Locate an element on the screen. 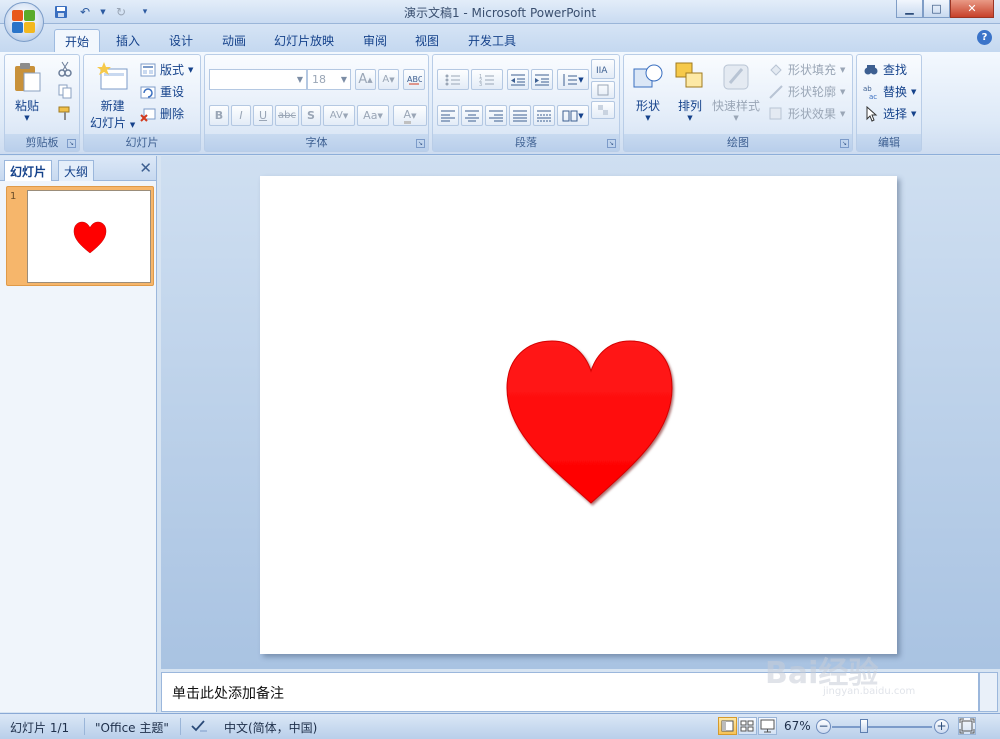  theme-name: "Office 主题" is located at coordinates (132, 727).